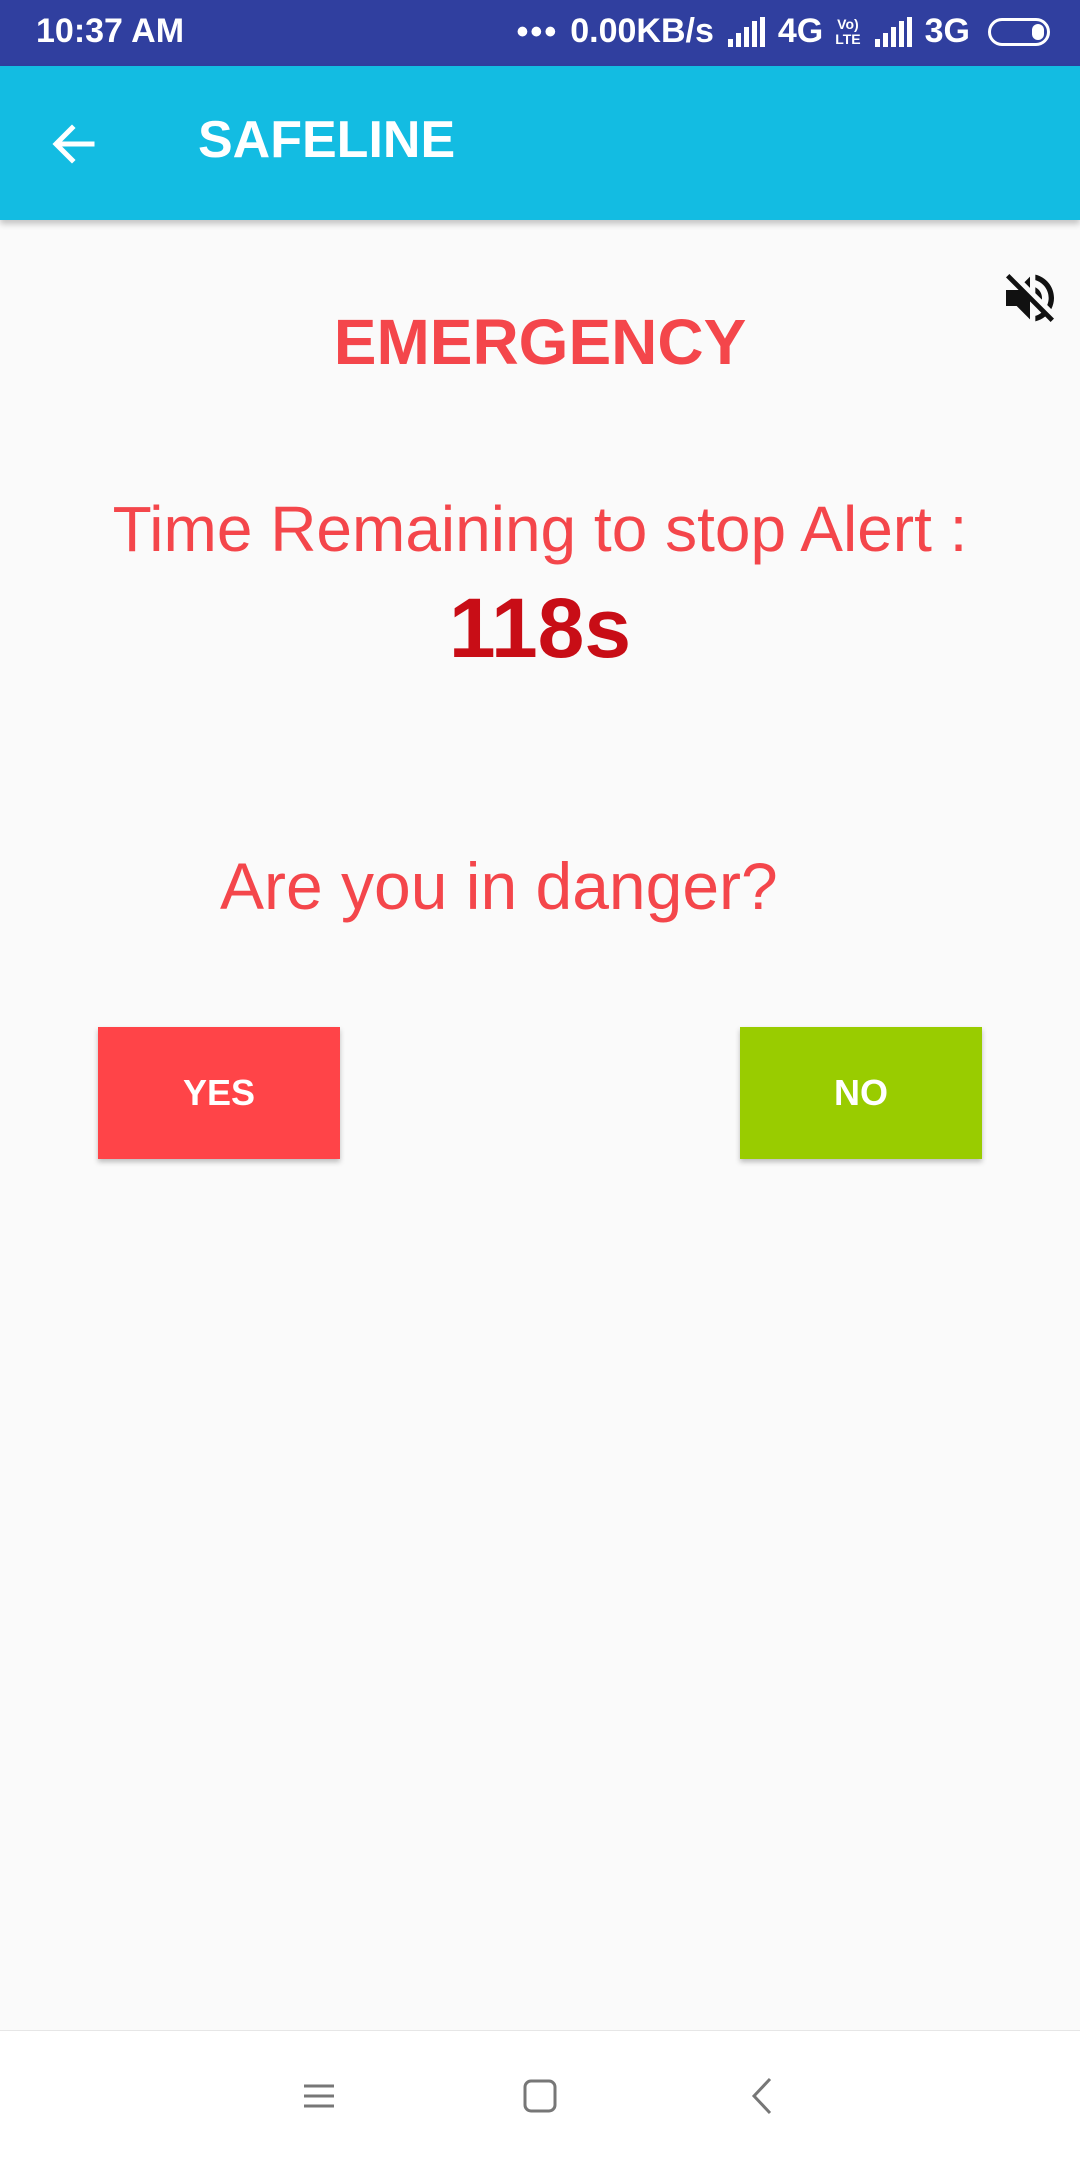 This screenshot has height=2161, width=1080. I want to click on danger-question: Are you in danger?, so click(499, 886).